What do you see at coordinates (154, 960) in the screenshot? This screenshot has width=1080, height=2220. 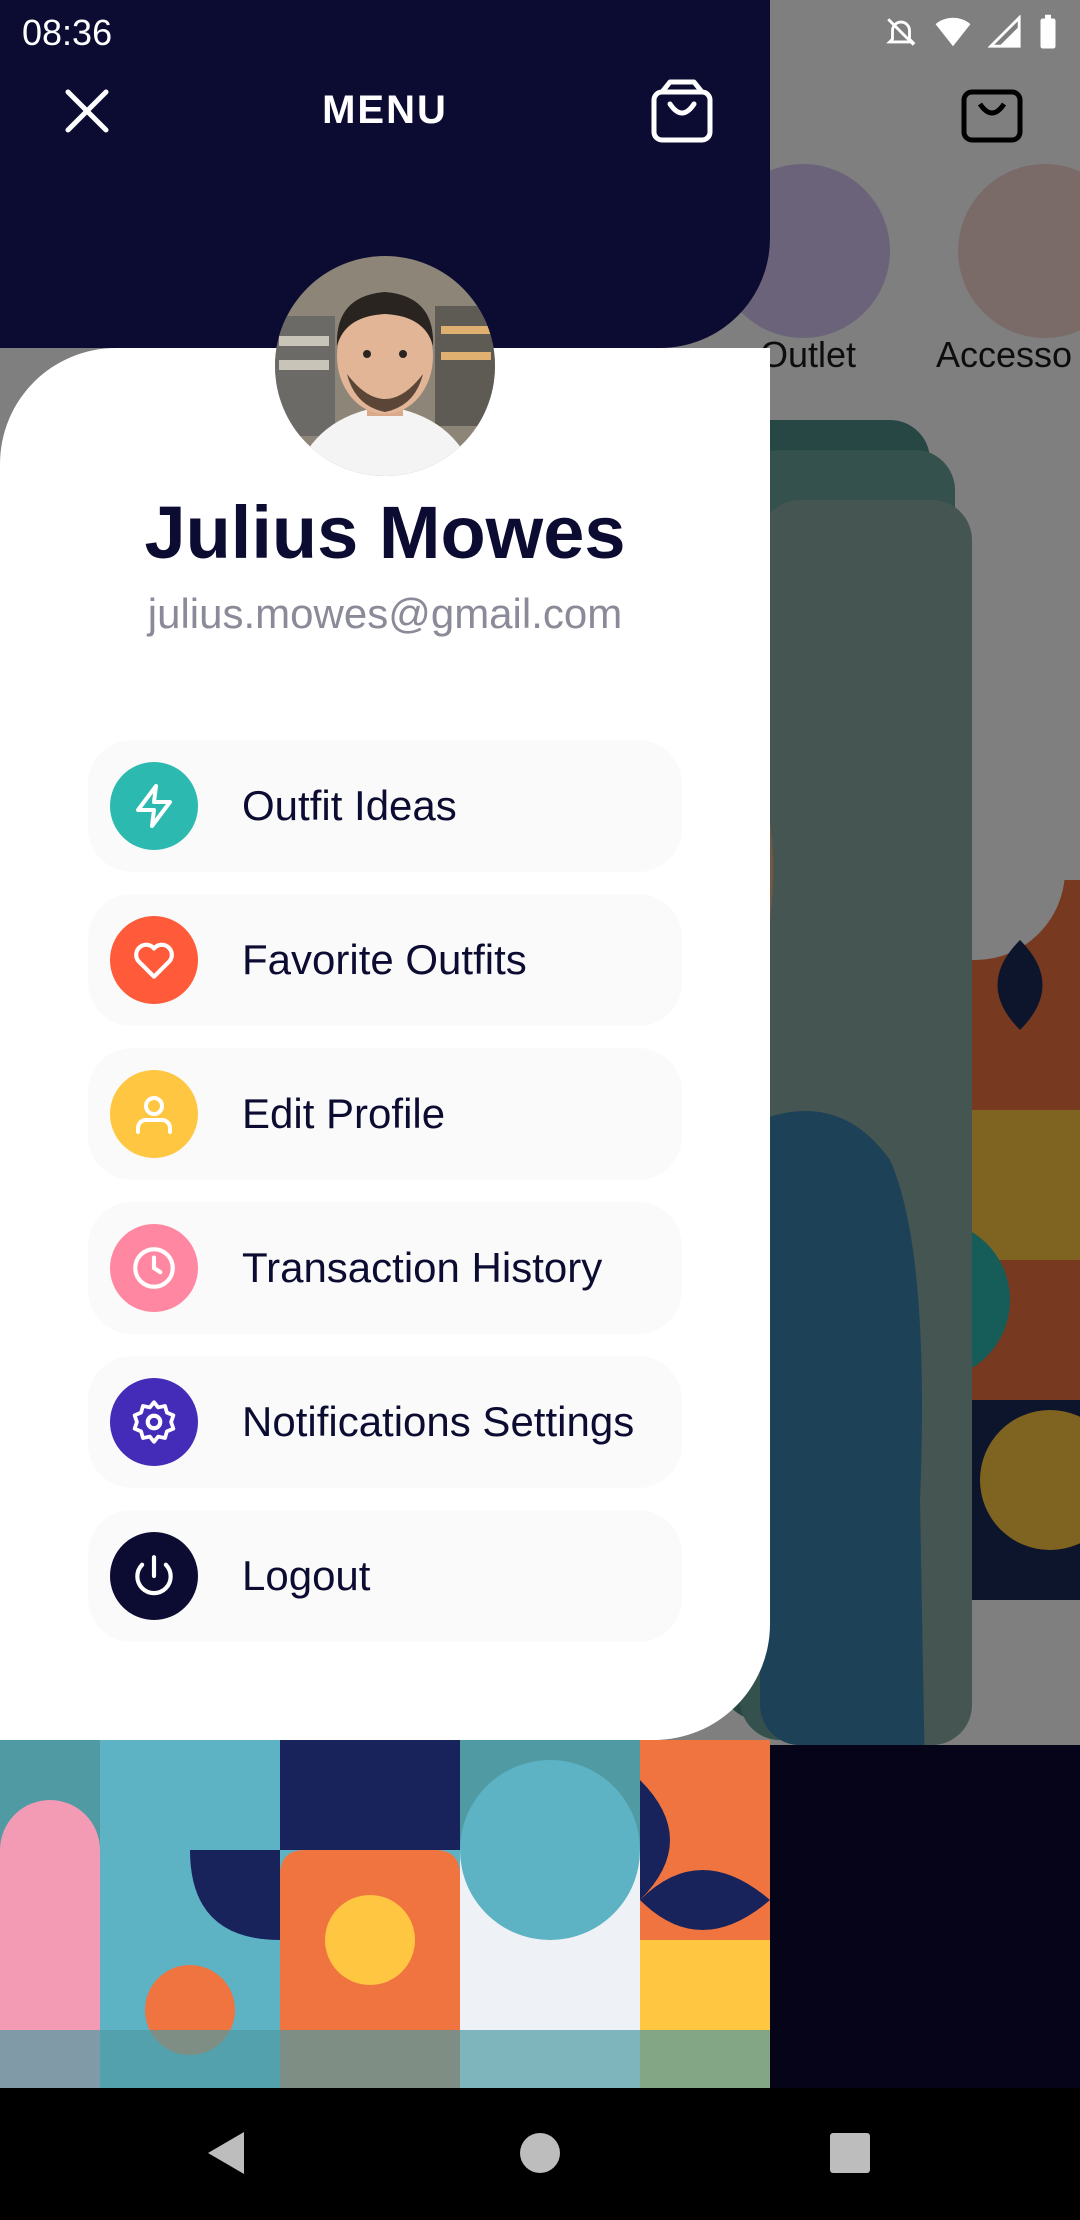 I see `heart-icon` at bounding box center [154, 960].